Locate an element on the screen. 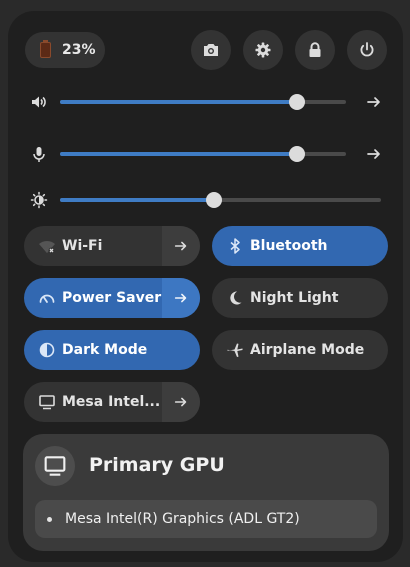 The image size is (410, 567). camera-icon is located at coordinates (211, 50).